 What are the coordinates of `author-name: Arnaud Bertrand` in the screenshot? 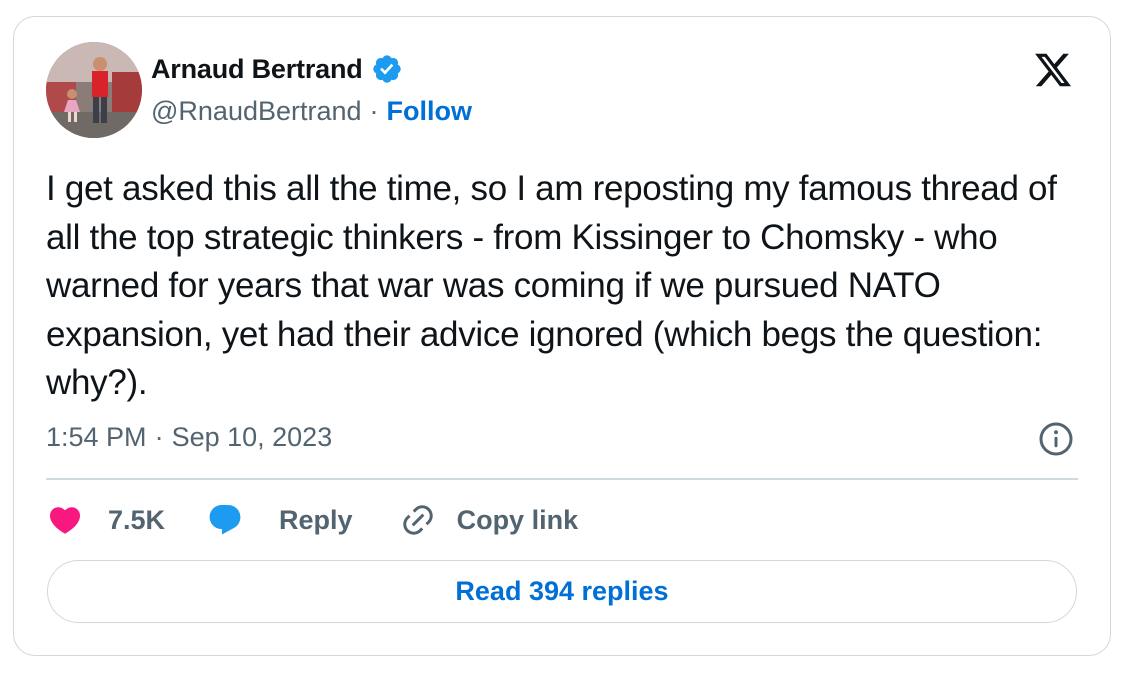 It's located at (257, 69).